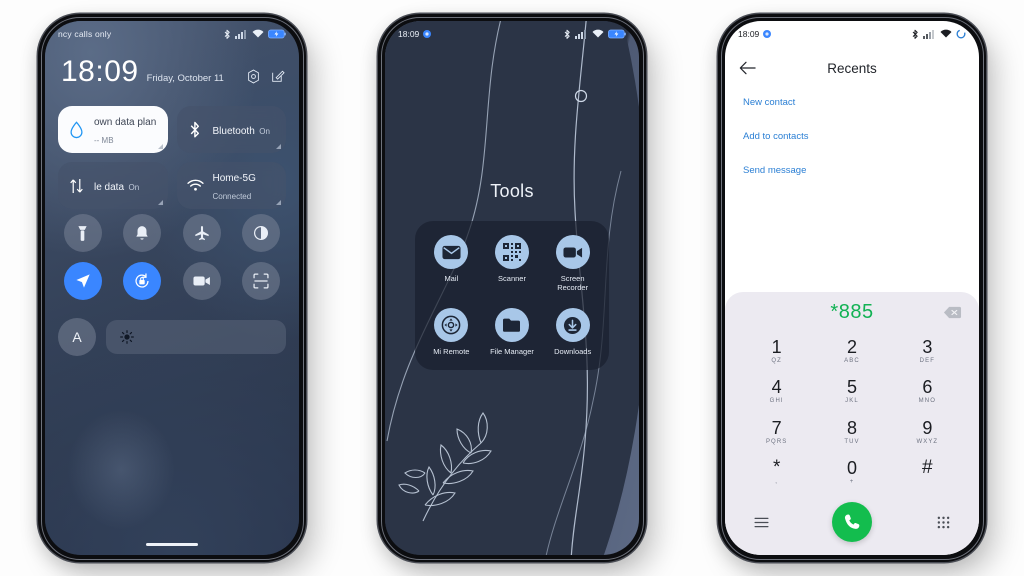 The width and height of the screenshot is (1024, 576). I want to click on quick-toggle-grid, so click(172, 257).